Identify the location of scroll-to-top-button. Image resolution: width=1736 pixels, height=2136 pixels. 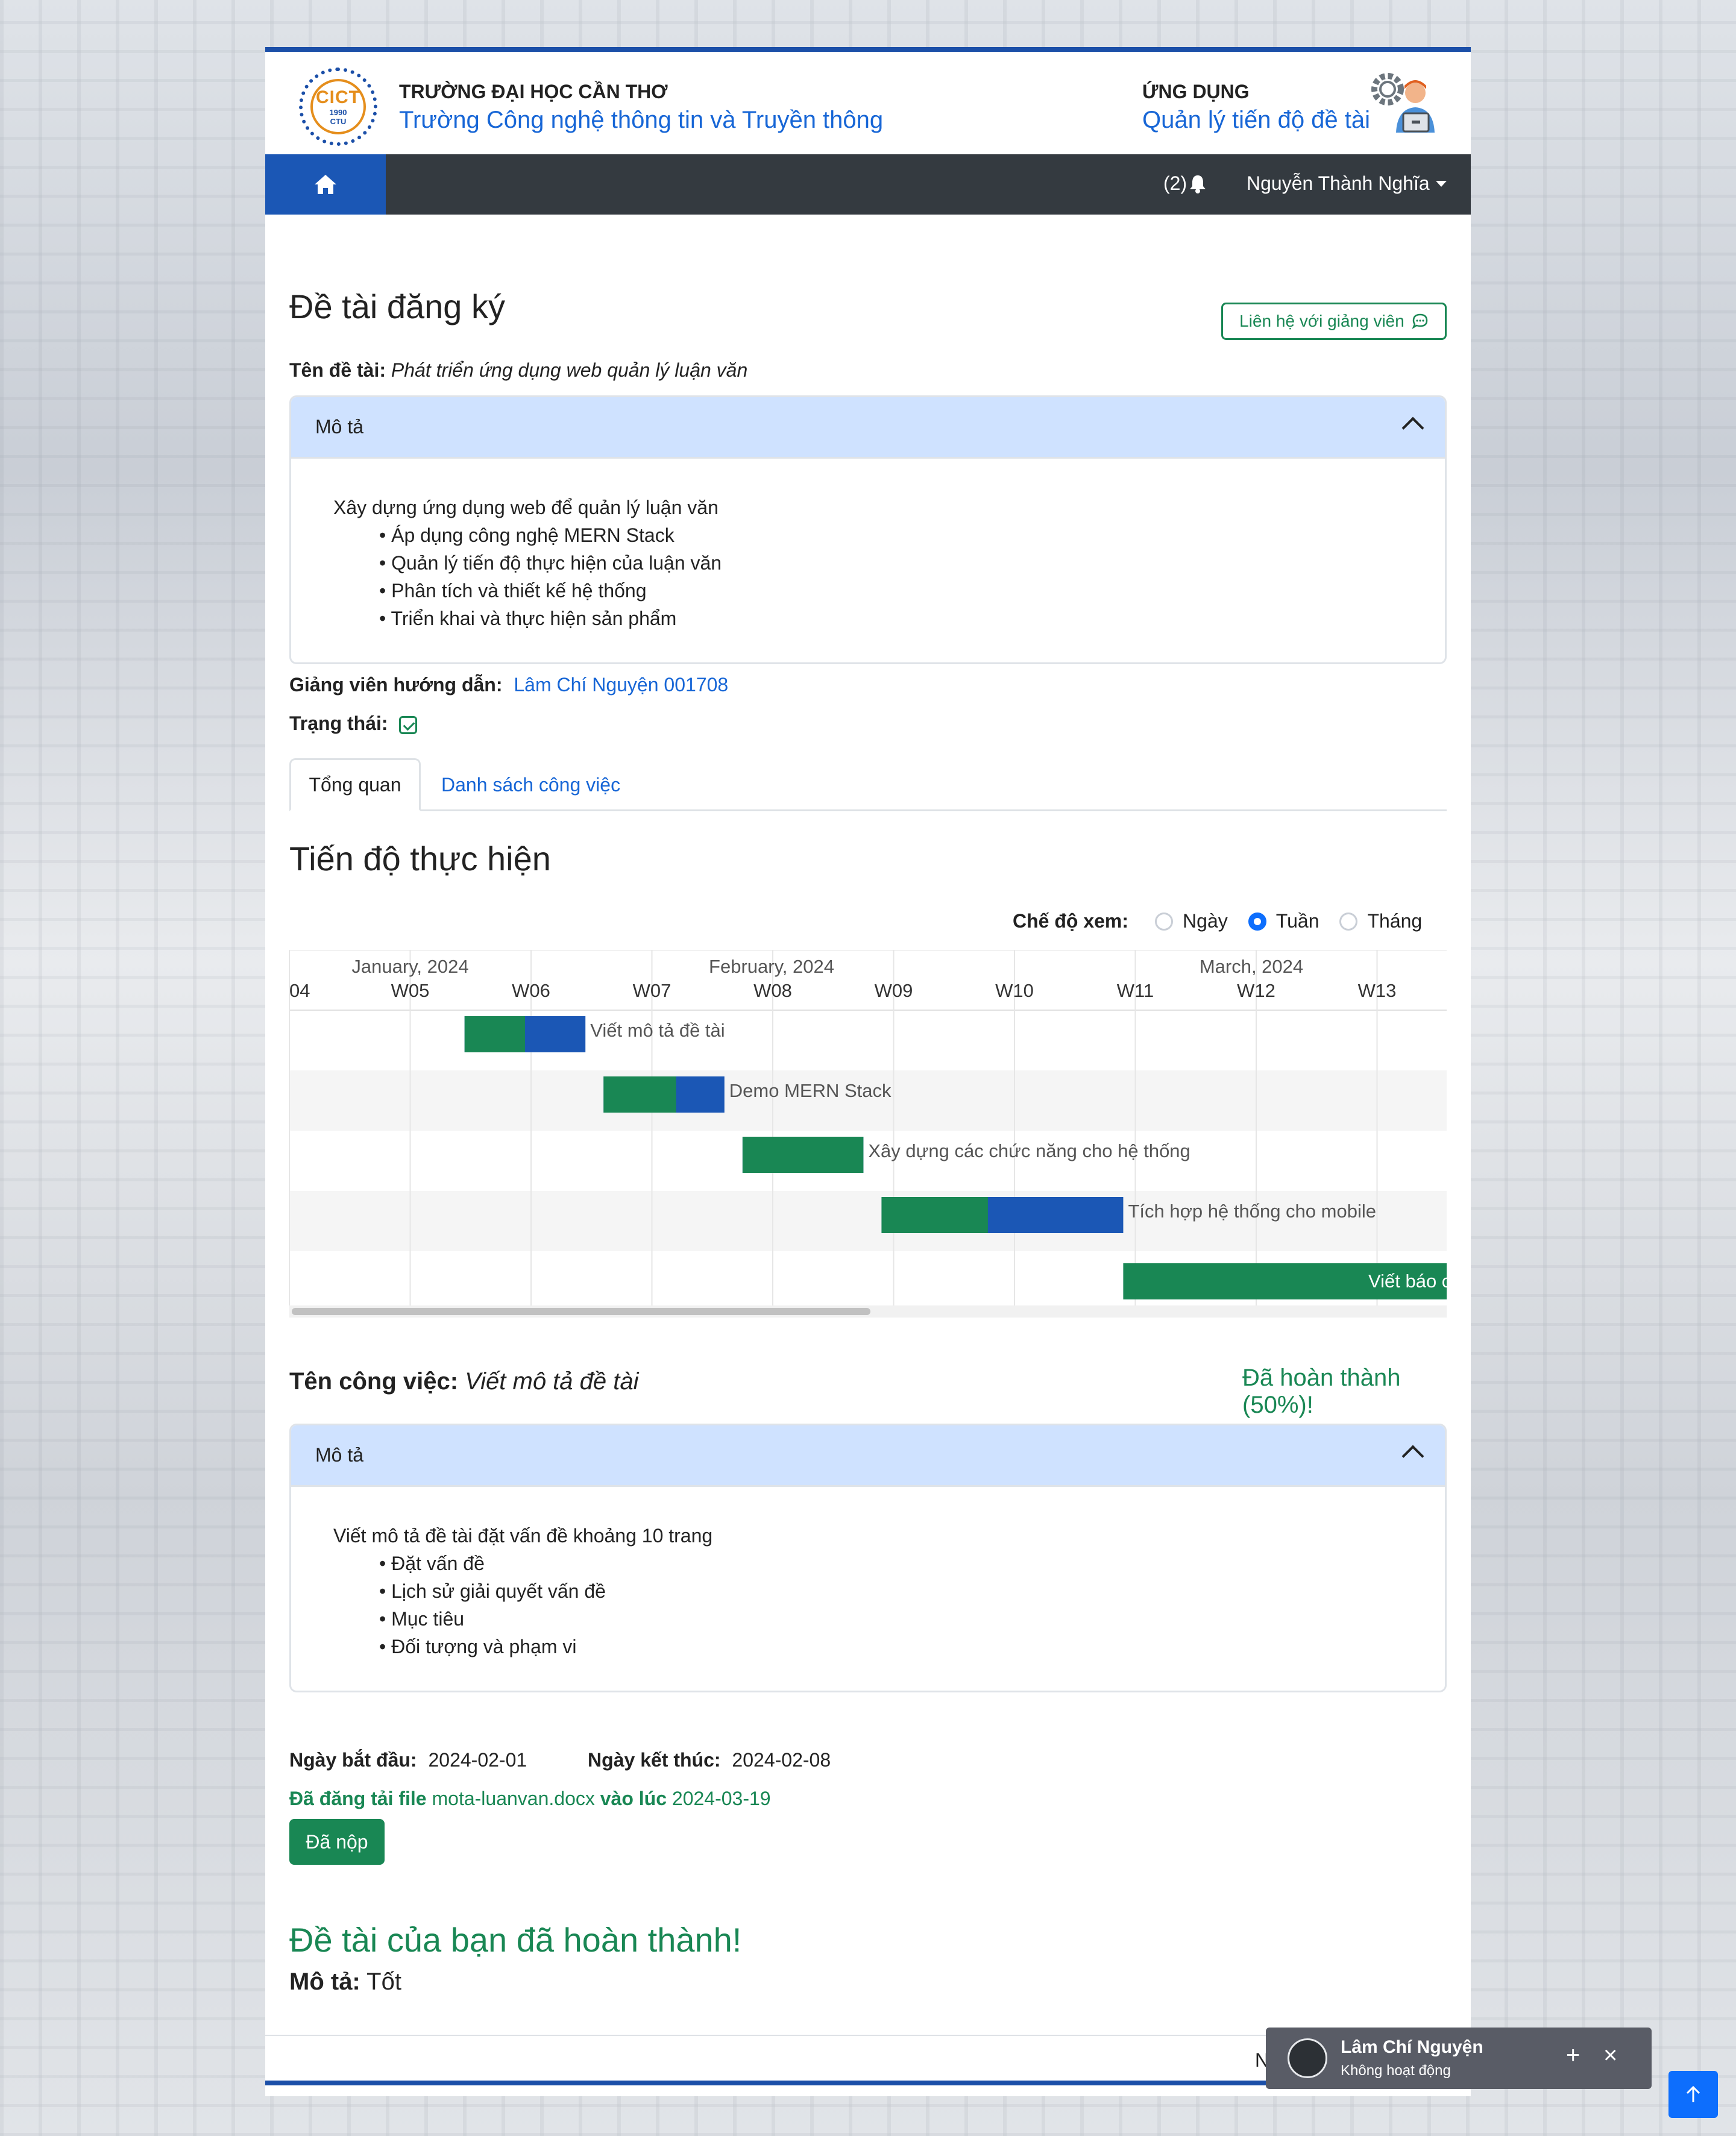
(1693, 2094).